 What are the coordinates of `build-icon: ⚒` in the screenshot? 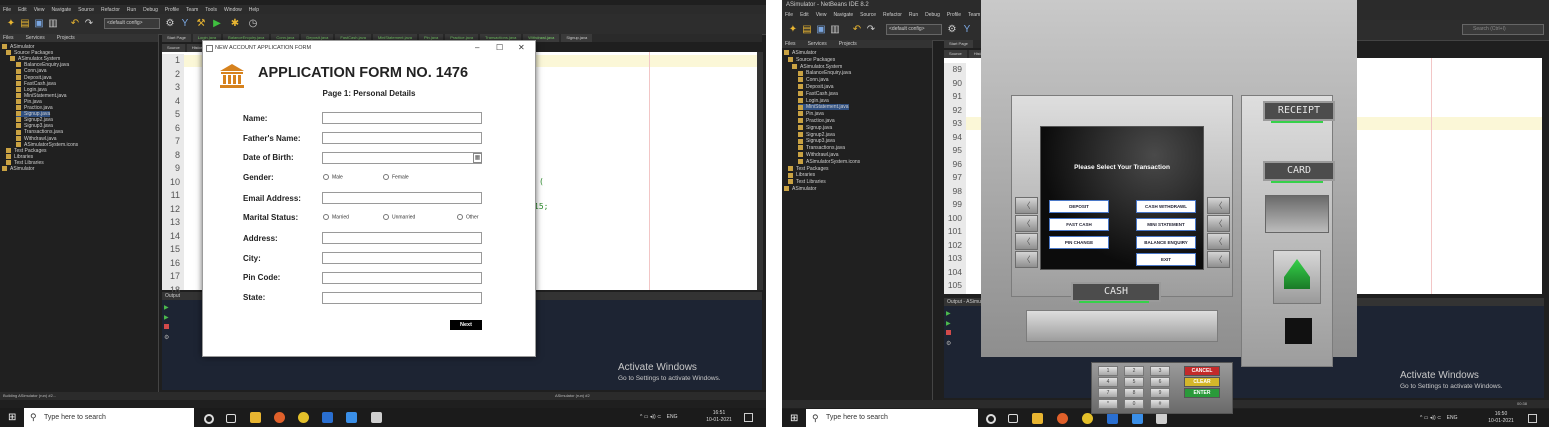 It's located at (201, 24).